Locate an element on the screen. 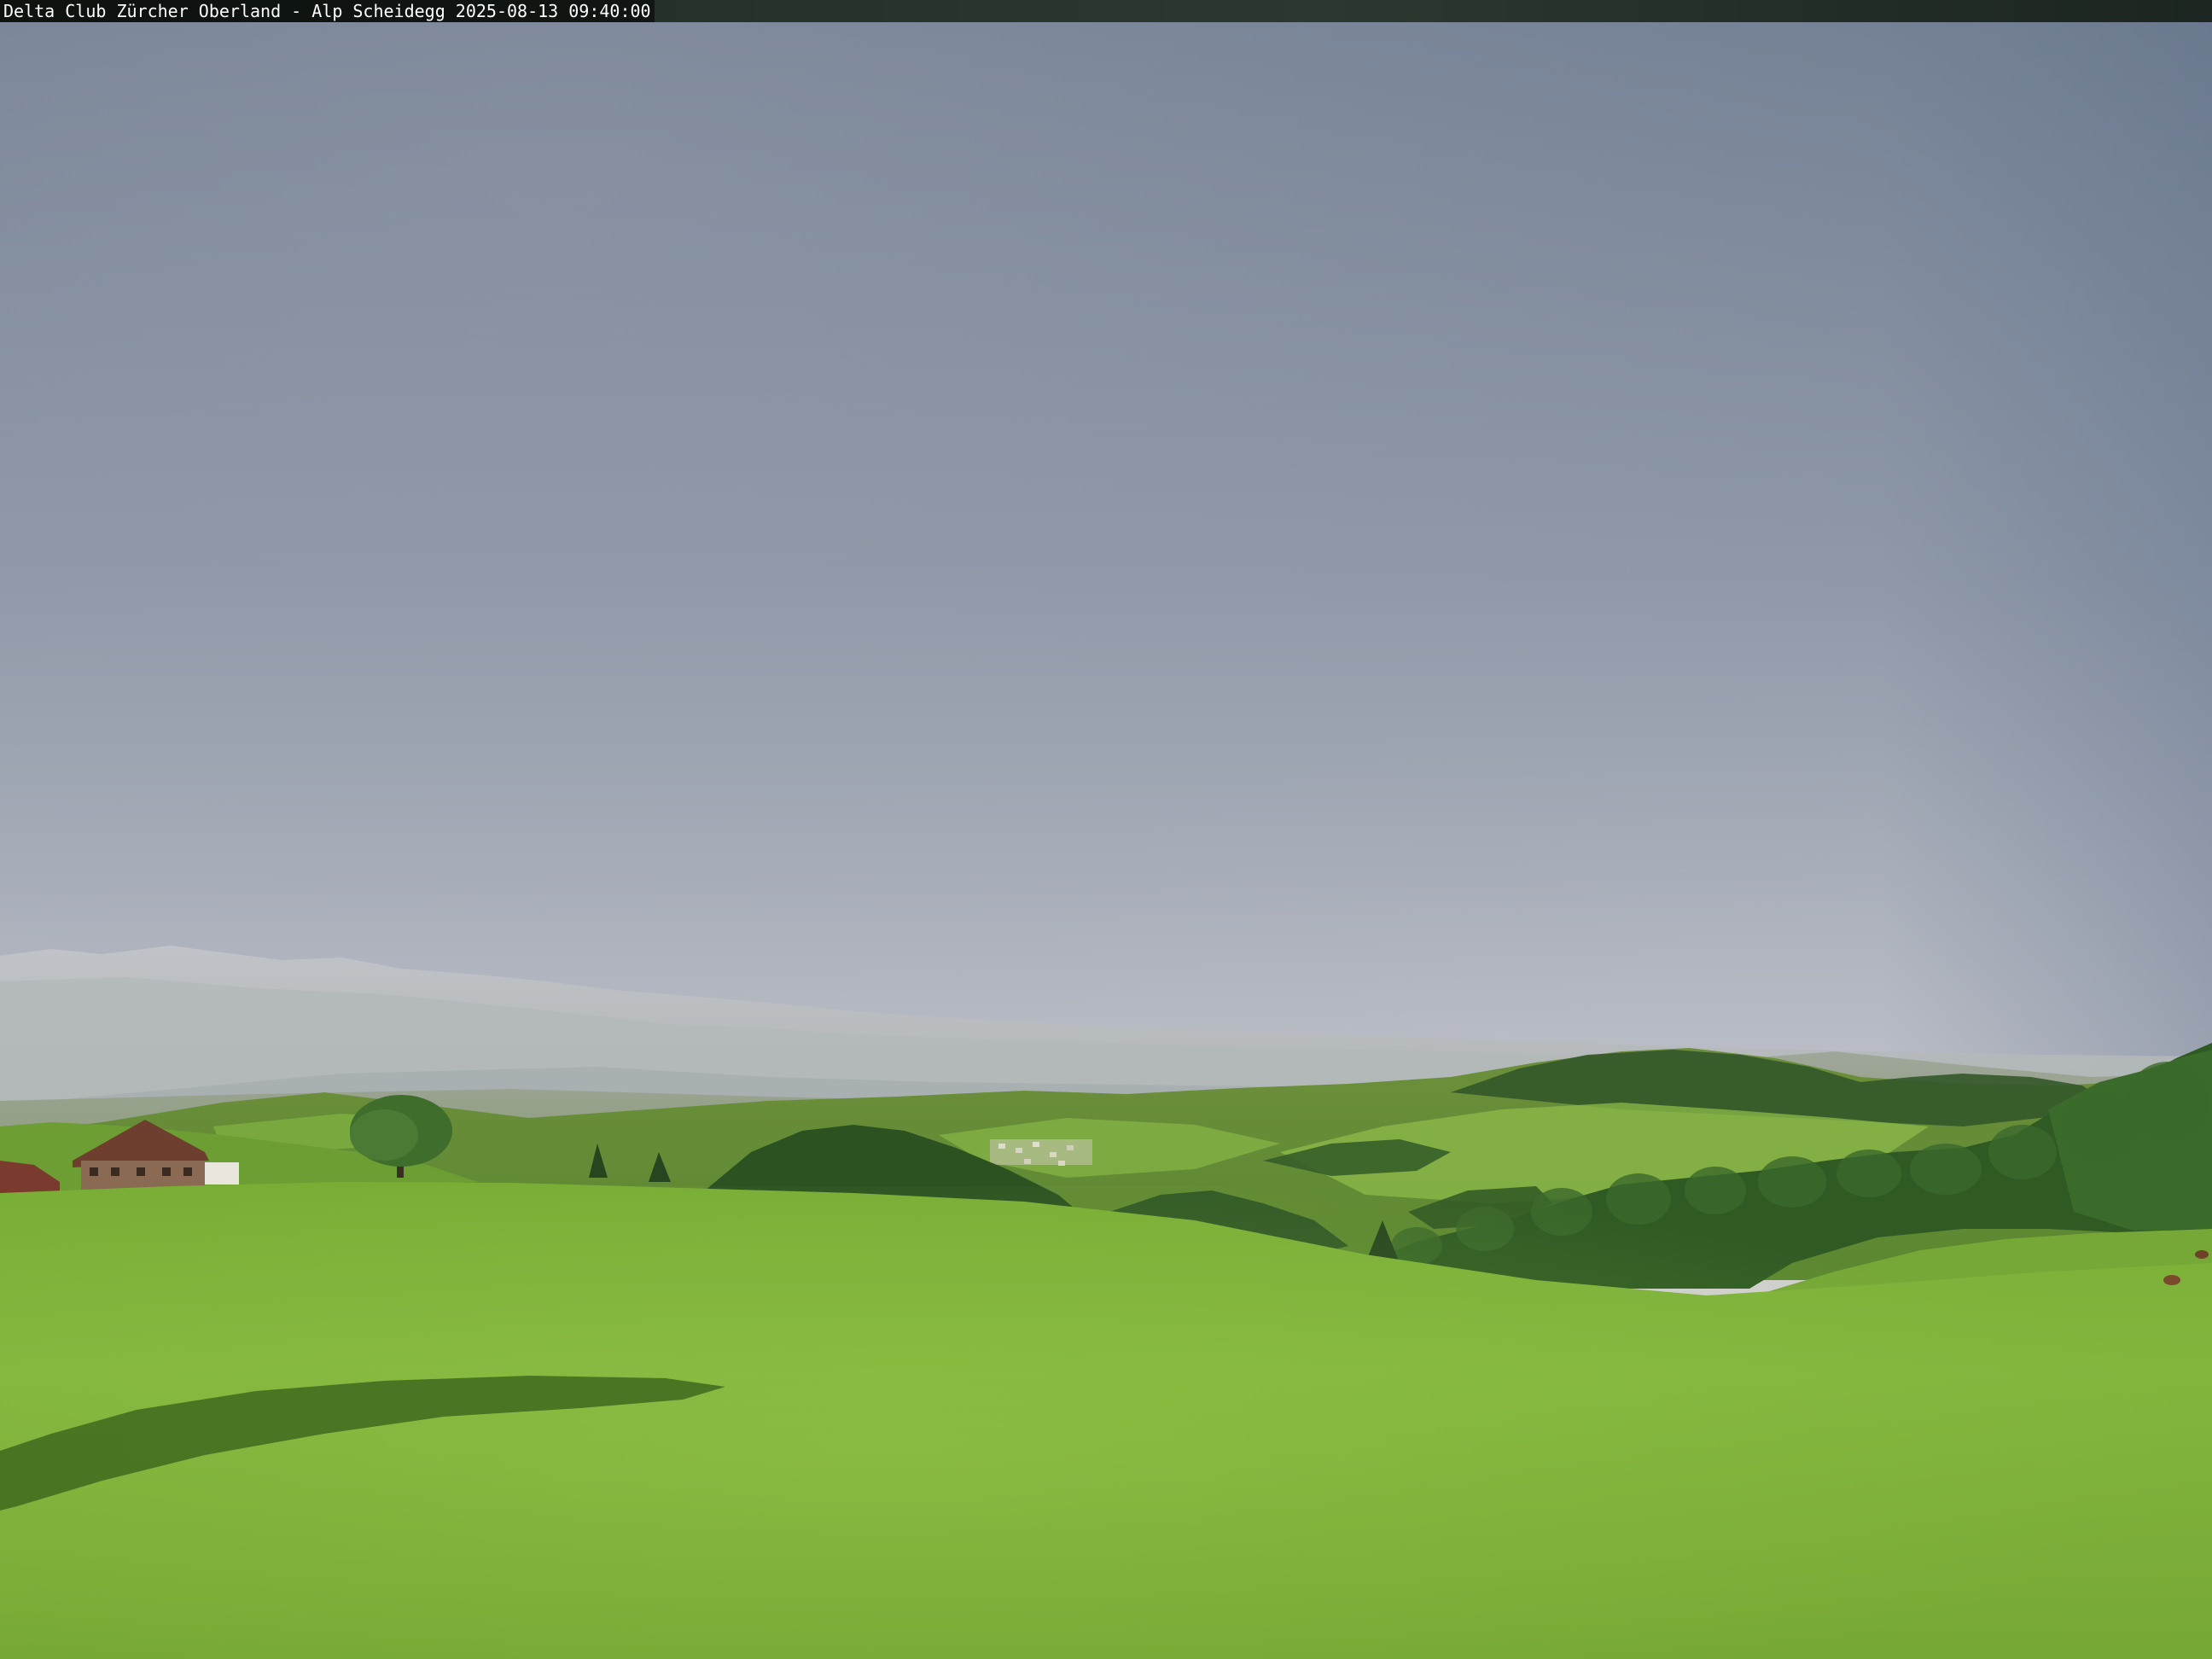 The height and width of the screenshot is (1659, 2212). village is located at coordinates (1041, 1152).